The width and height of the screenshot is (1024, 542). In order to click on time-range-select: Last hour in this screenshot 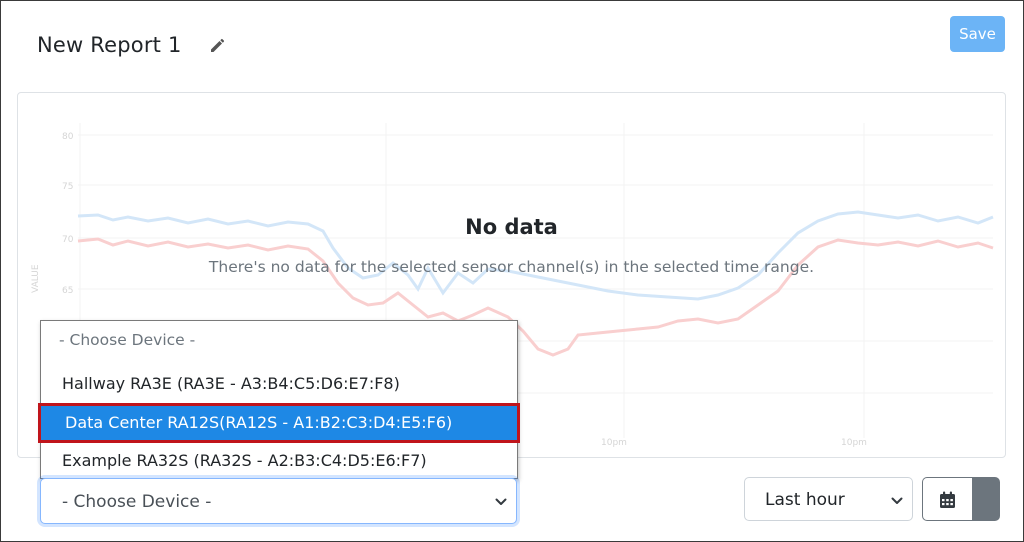, I will do `click(828, 499)`.